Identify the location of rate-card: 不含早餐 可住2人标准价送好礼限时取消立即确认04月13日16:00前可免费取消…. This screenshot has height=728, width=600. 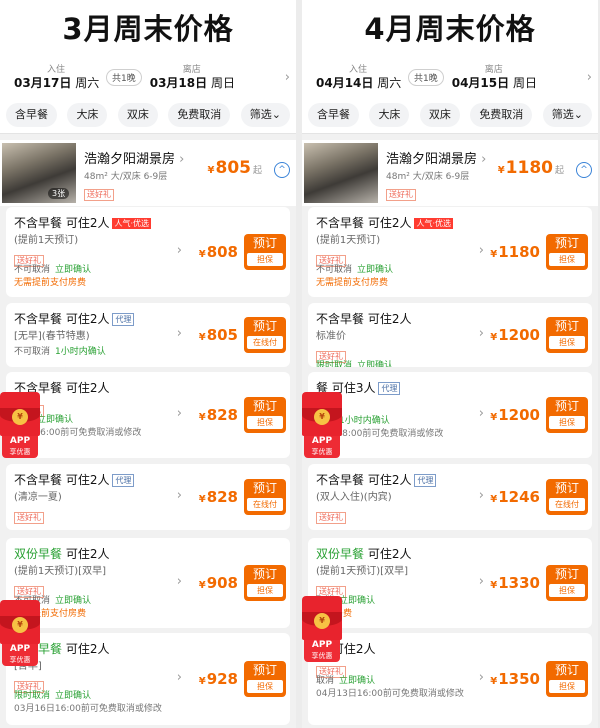
(450, 335).